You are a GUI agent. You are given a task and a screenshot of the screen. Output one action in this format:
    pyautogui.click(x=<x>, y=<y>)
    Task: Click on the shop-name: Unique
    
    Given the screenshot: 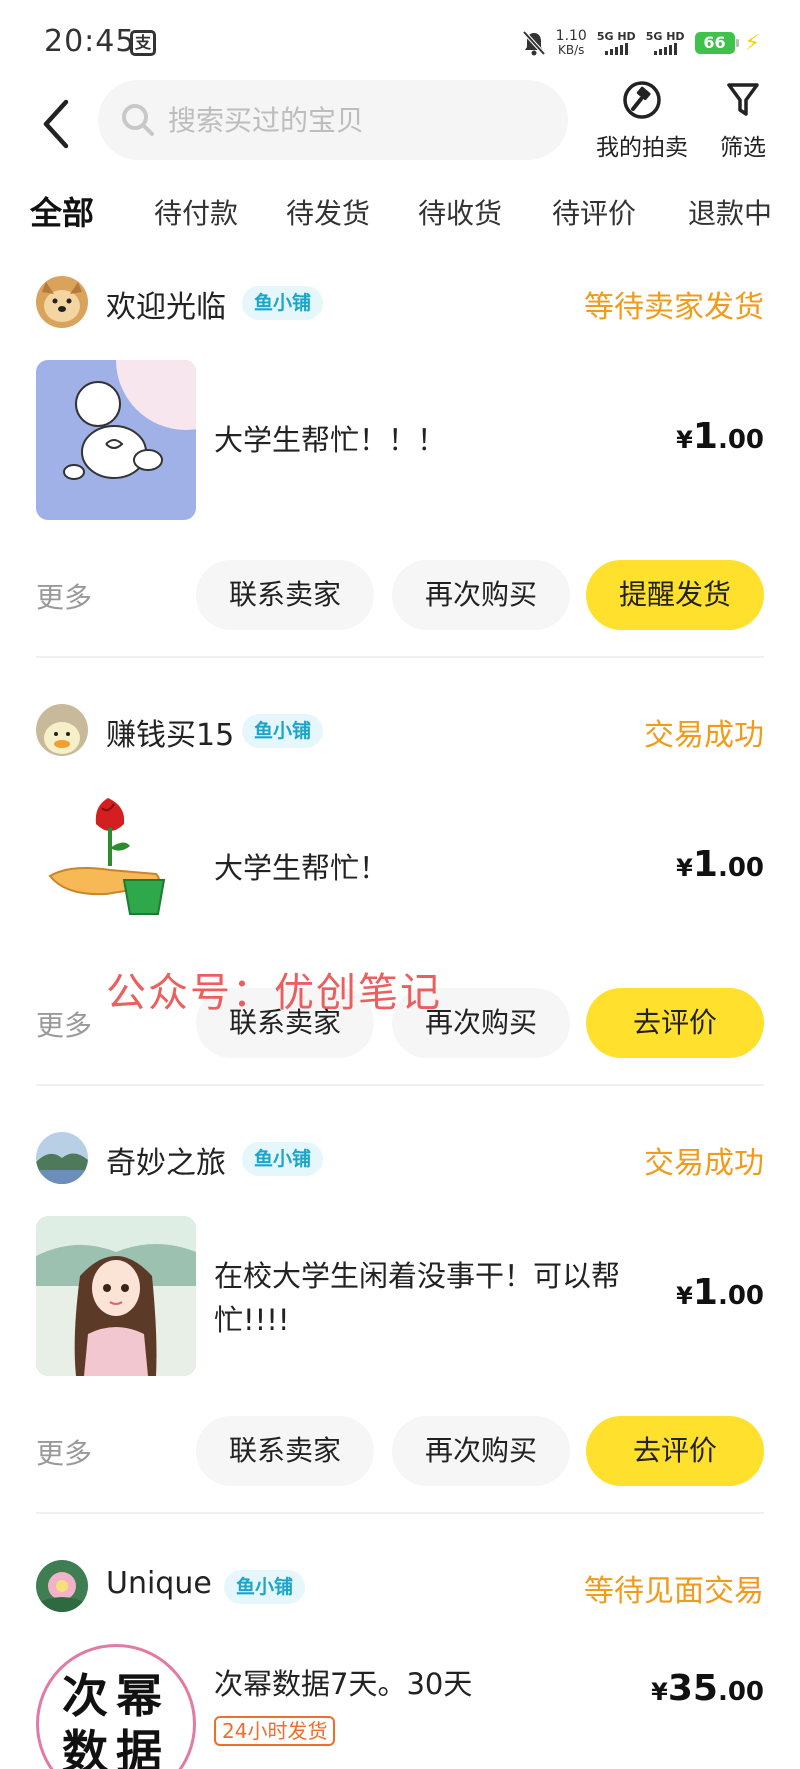 What is the action you would take?
    pyautogui.click(x=159, y=1583)
    